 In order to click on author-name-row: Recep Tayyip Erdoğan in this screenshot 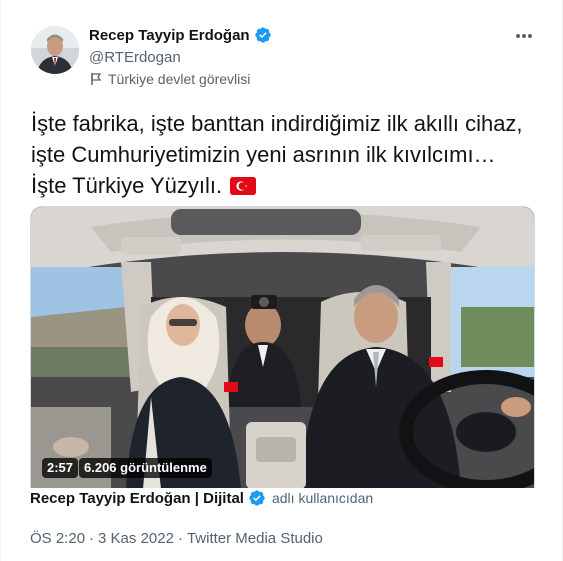, I will do `click(180, 35)`.